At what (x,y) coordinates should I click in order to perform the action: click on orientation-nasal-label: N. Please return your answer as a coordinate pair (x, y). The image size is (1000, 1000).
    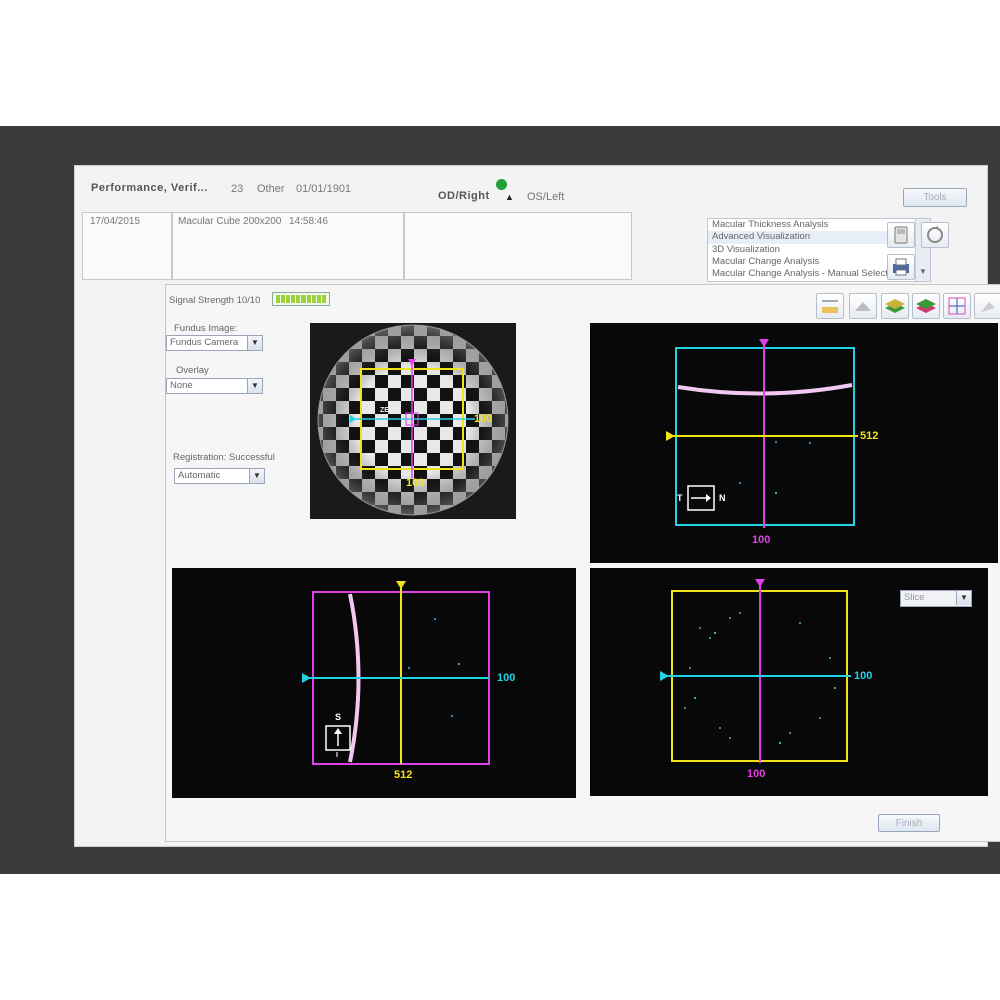
    Looking at the image, I should click on (722, 498).